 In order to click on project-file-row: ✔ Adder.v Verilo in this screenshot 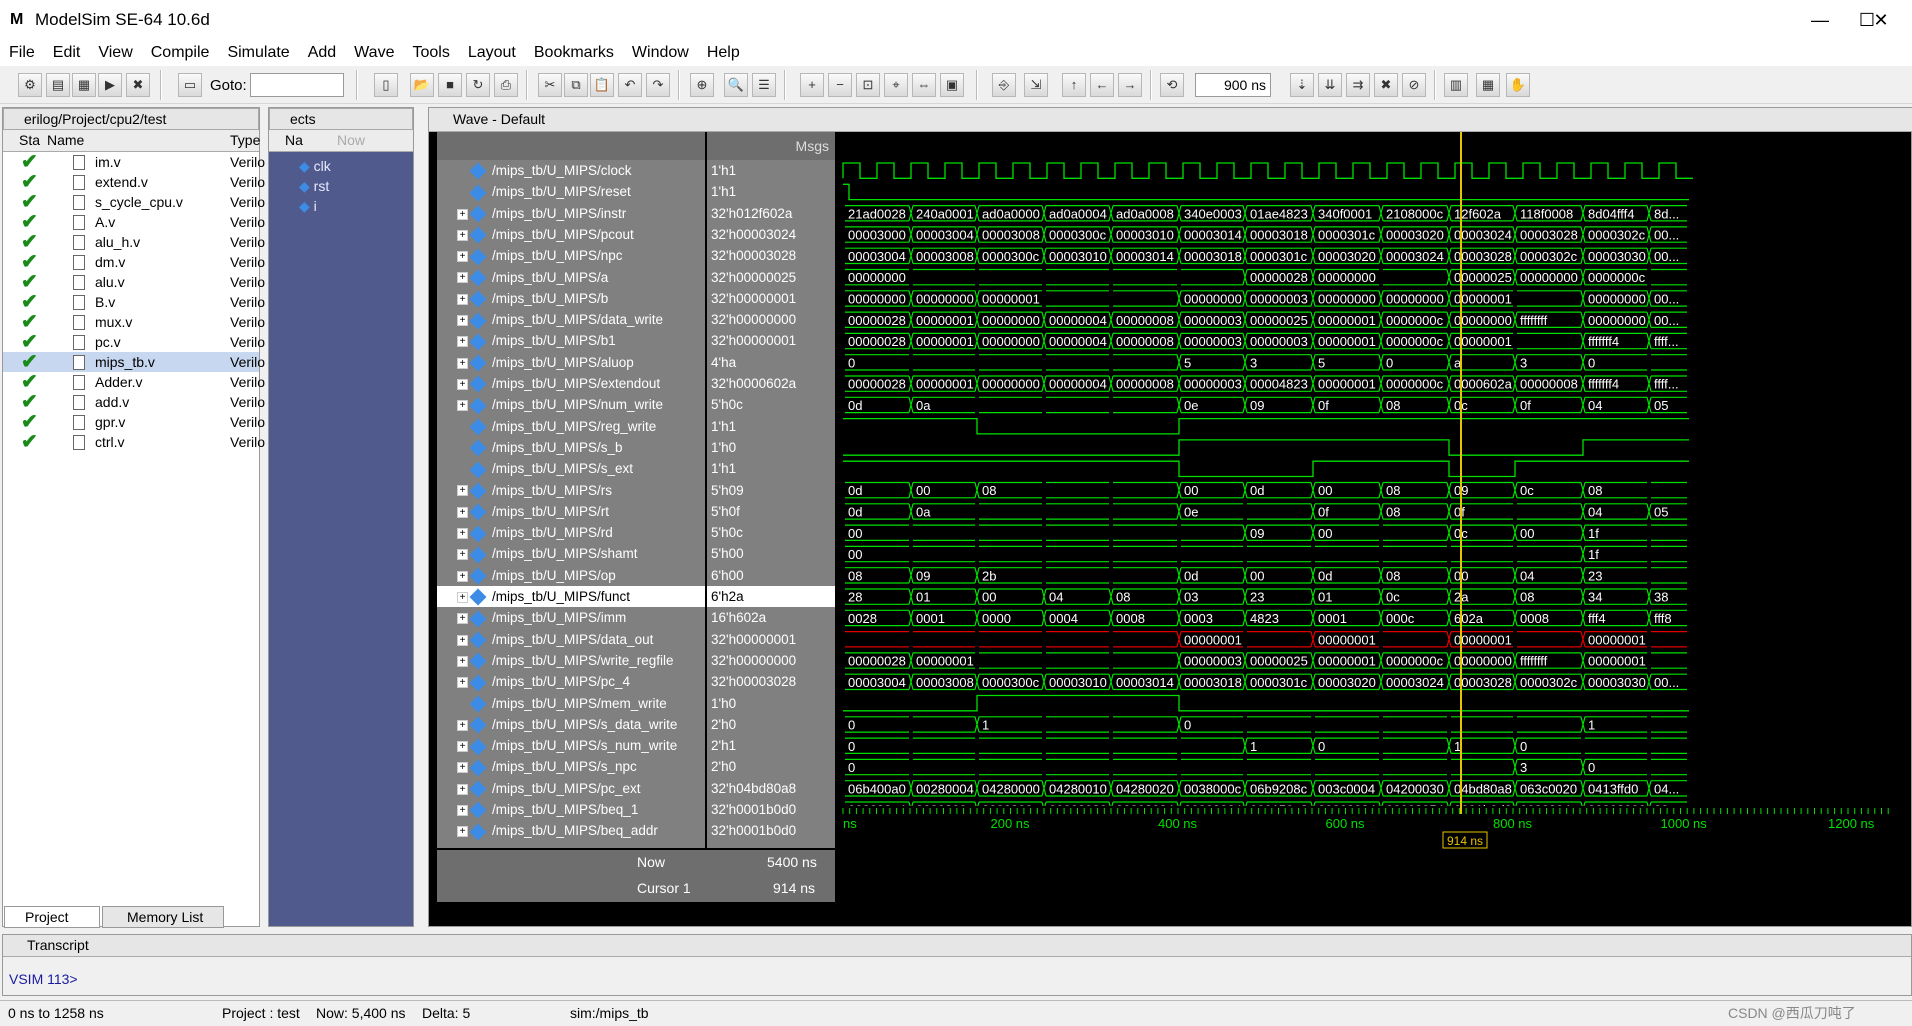, I will do `click(134, 382)`.